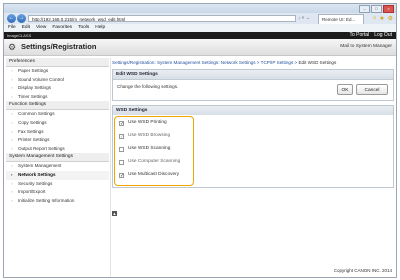 This screenshot has height=280, width=400. What do you see at coordinates (362, 270) in the screenshot?
I see `copyright: Copyright CANON INC. 2014` at bounding box center [362, 270].